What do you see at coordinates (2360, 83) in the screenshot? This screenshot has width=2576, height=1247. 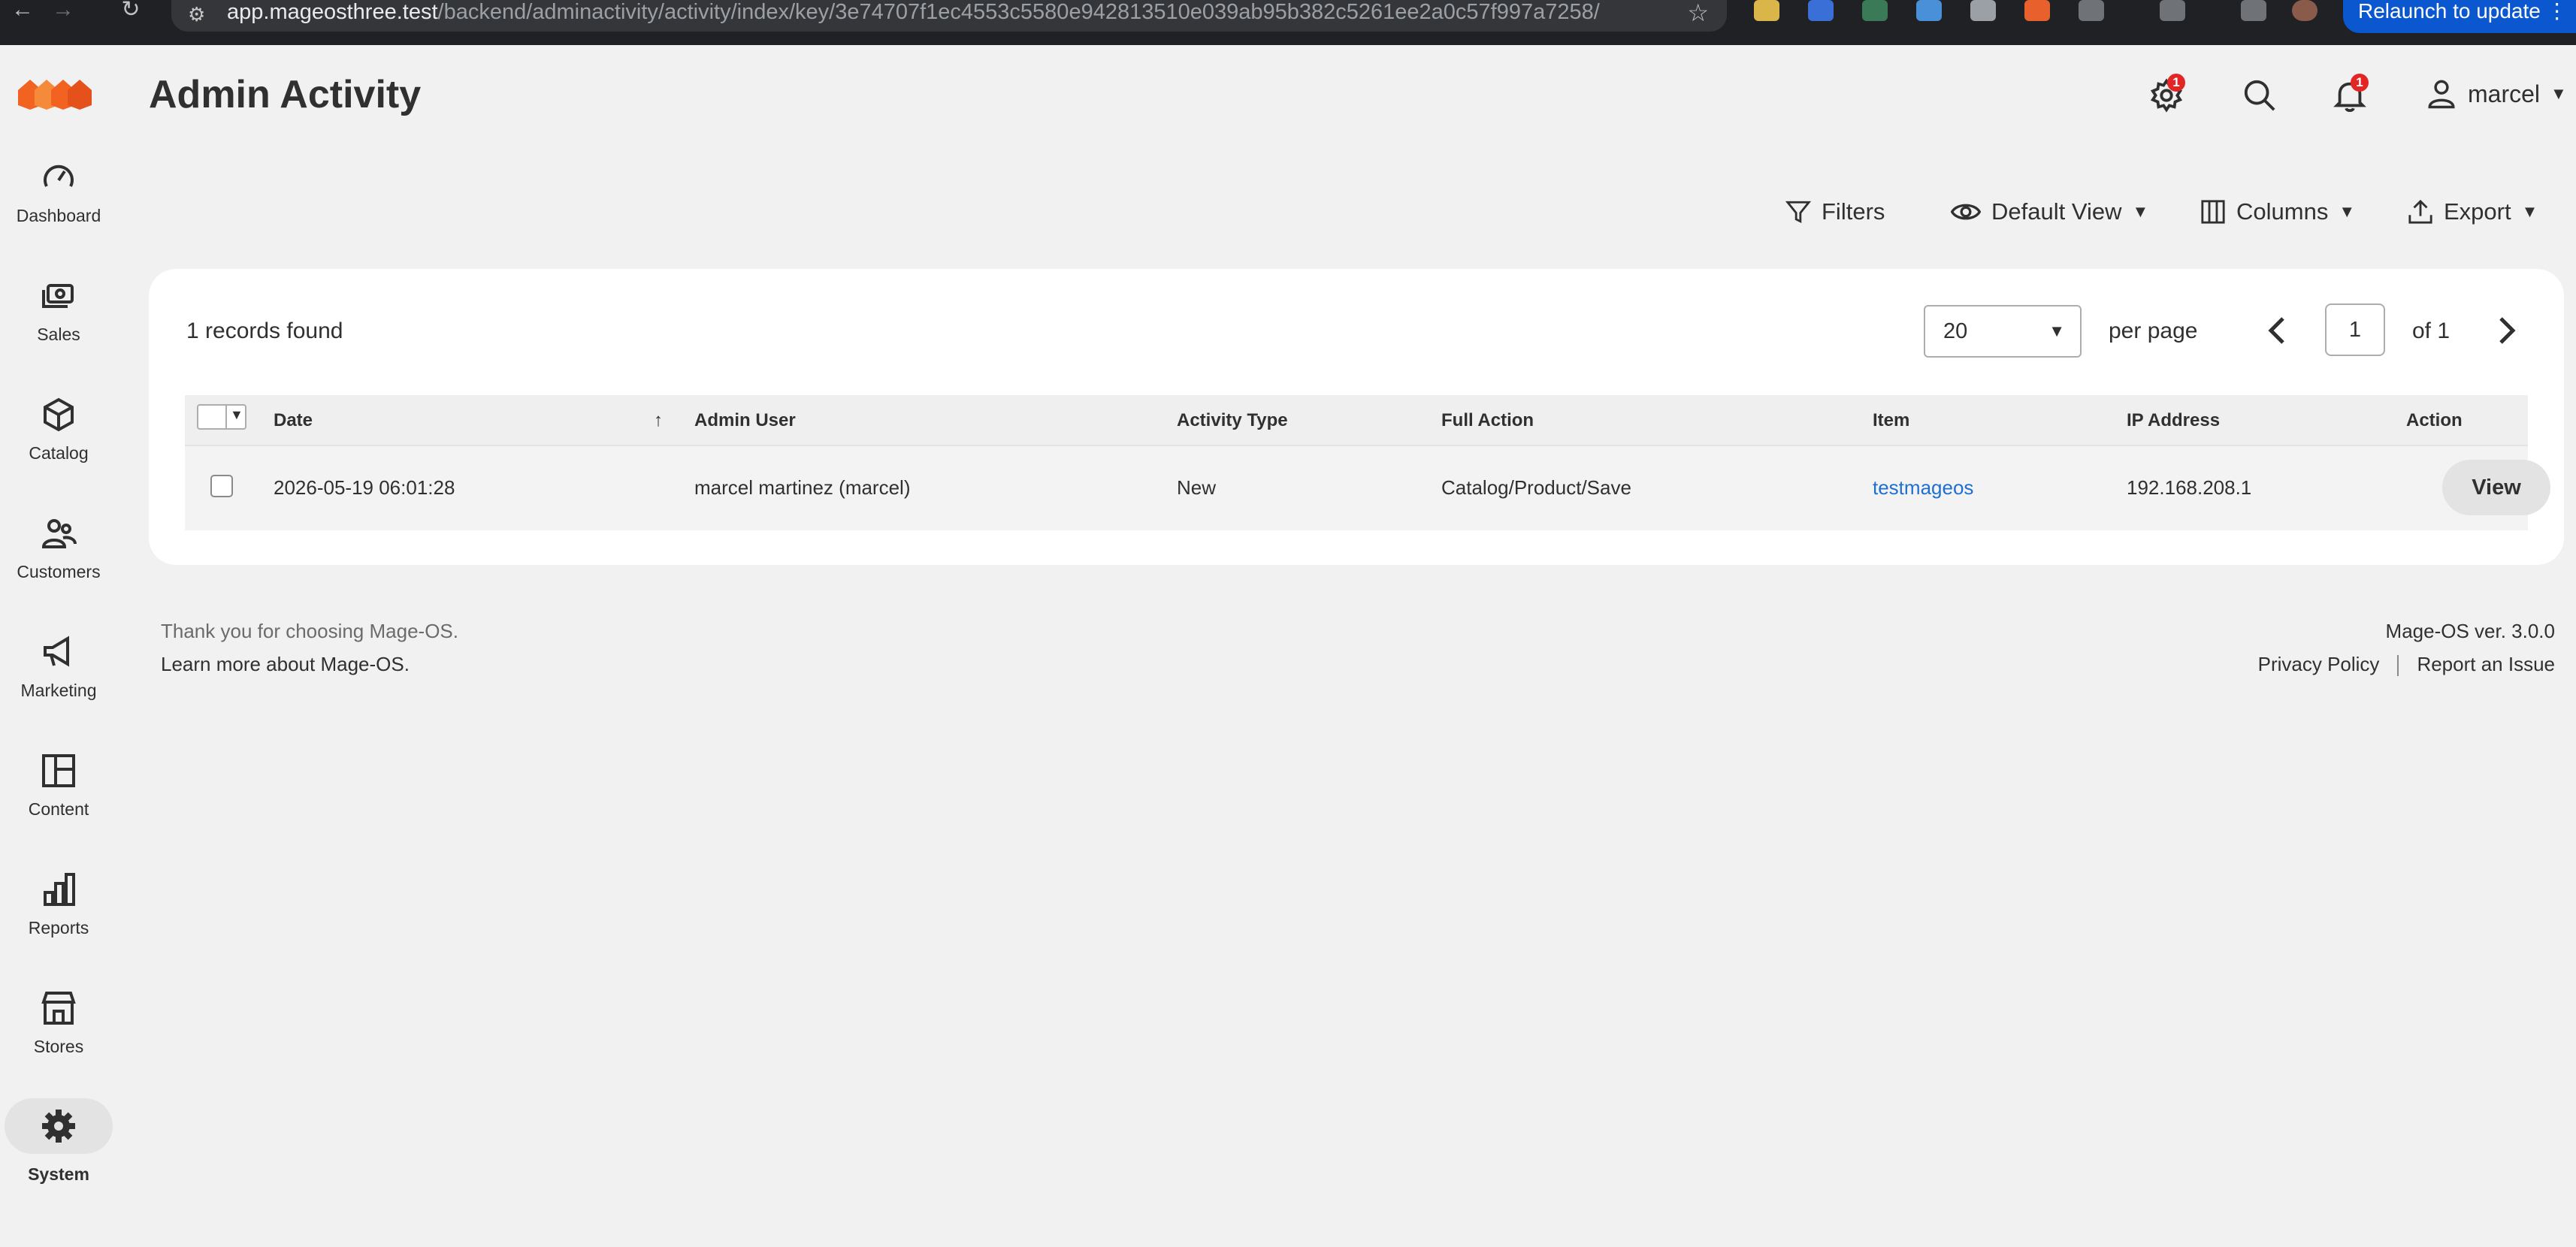 I see `notifications-badge: 1` at bounding box center [2360, 83].